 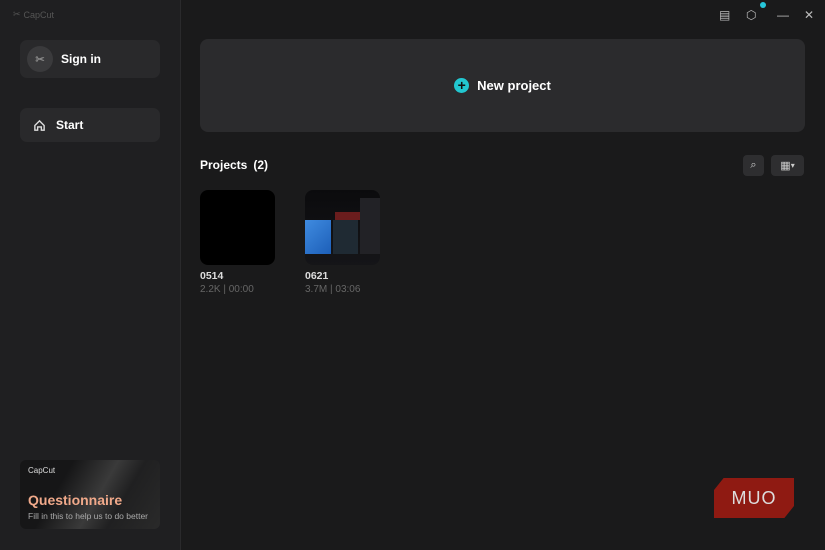 I want to click on avatar: ✂, so click(x=40, y=59).